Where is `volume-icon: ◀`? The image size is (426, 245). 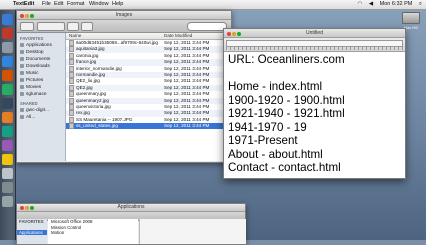
volume-icon: ◀ is located at coordinates (371, 4).